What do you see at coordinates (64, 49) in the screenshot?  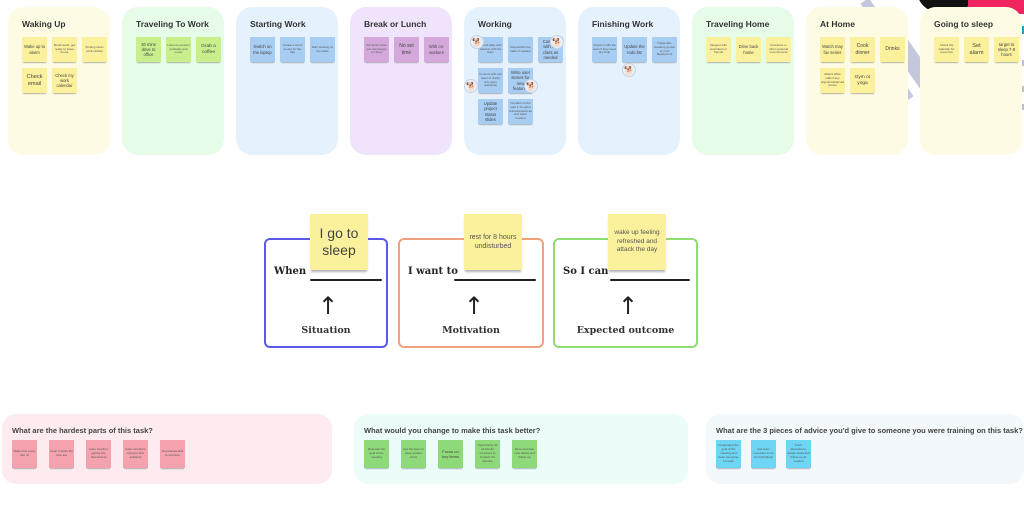 I see `sticky-note: Brush teeth, get ready to leave house` at bounding box center [64, 49].